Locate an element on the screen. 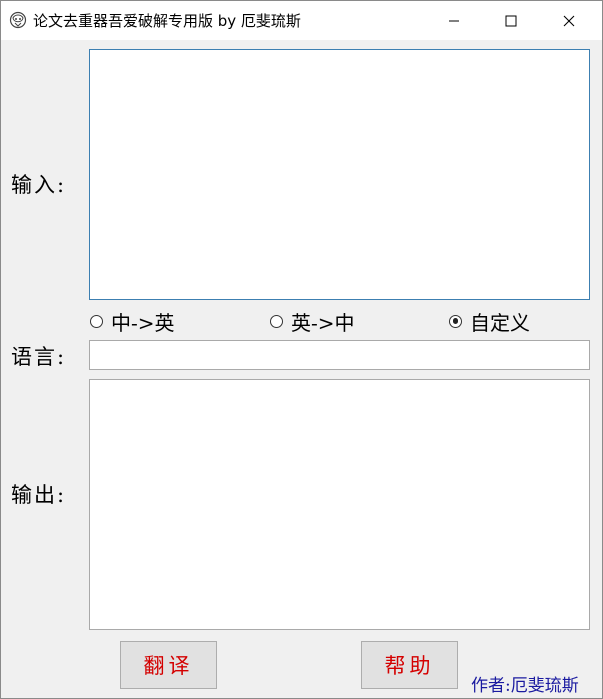  maximize-button is located at coordinates (511, 20).